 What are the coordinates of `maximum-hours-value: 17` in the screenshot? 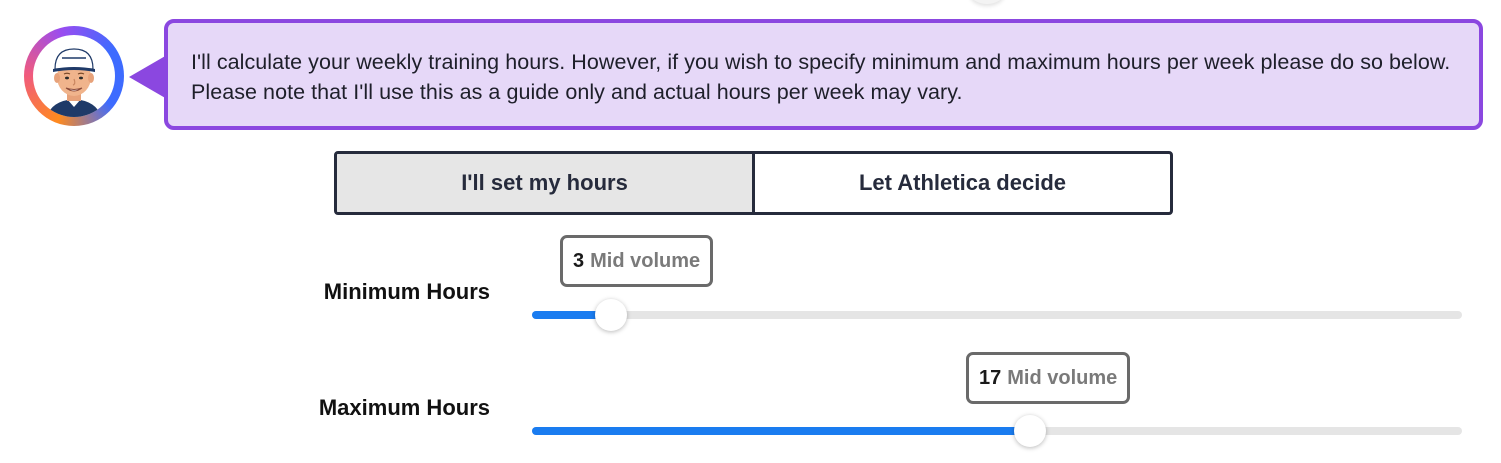 It's located at (990, 377).